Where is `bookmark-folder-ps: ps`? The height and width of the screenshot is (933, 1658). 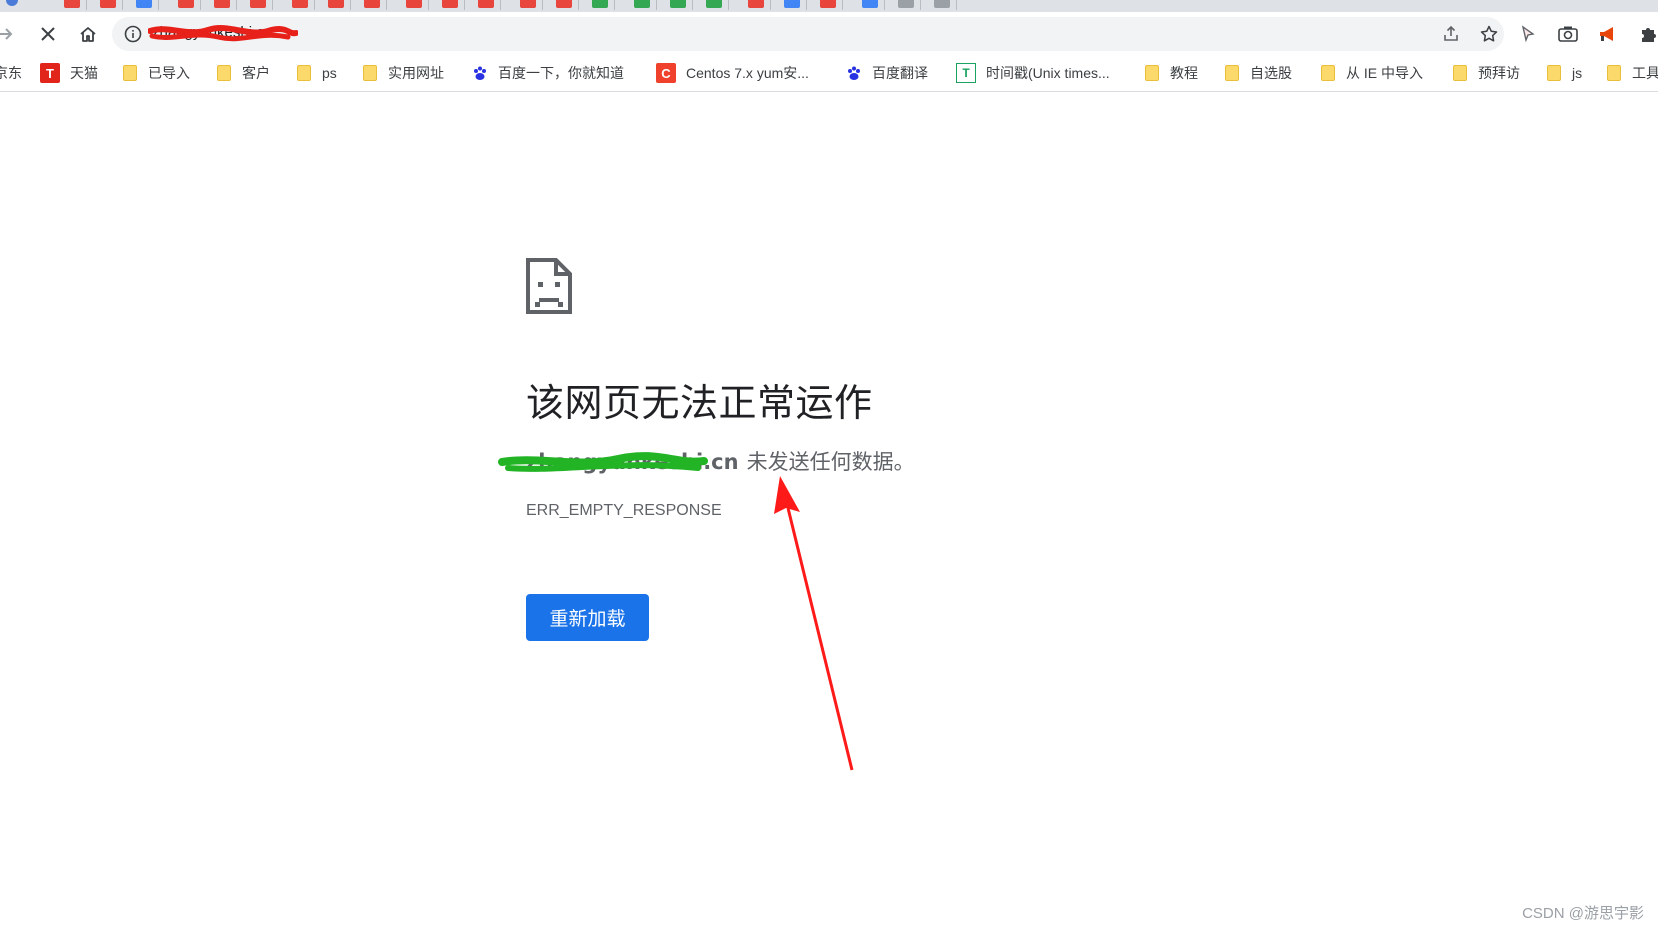 bookmark-folder-ps: ps is located at coordinates (316, 73).